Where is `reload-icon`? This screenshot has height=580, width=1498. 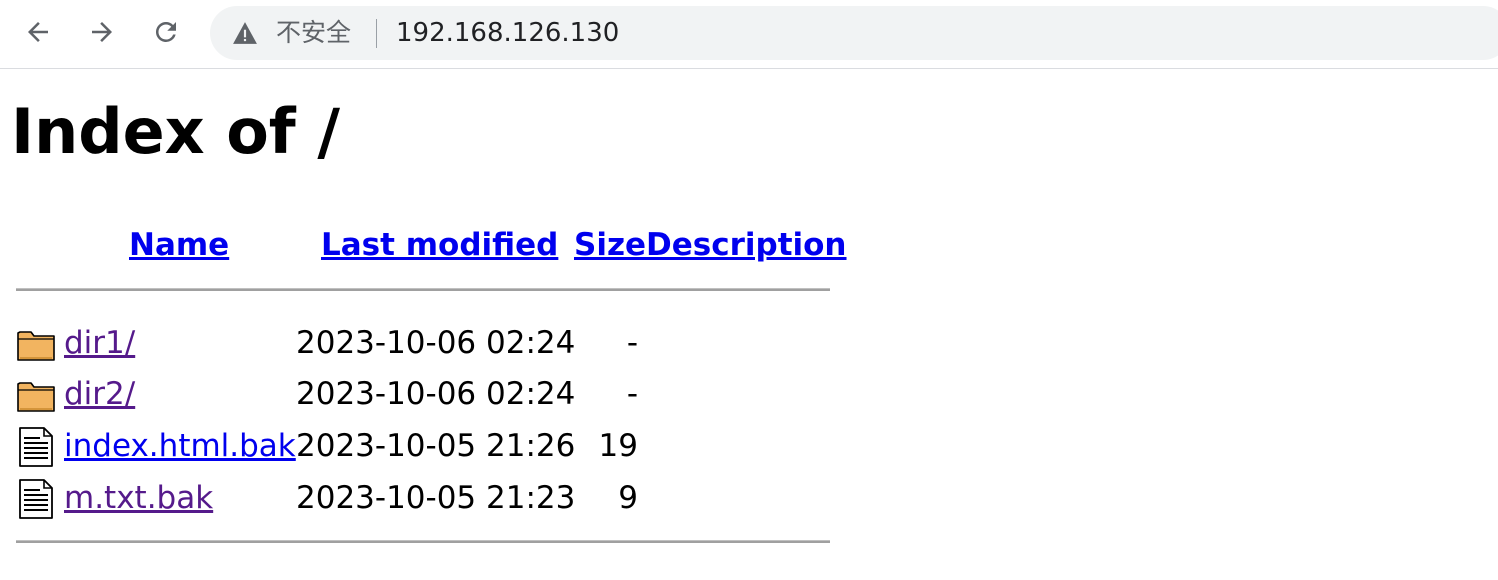 reload-icon is located at coordinates (166, 32).